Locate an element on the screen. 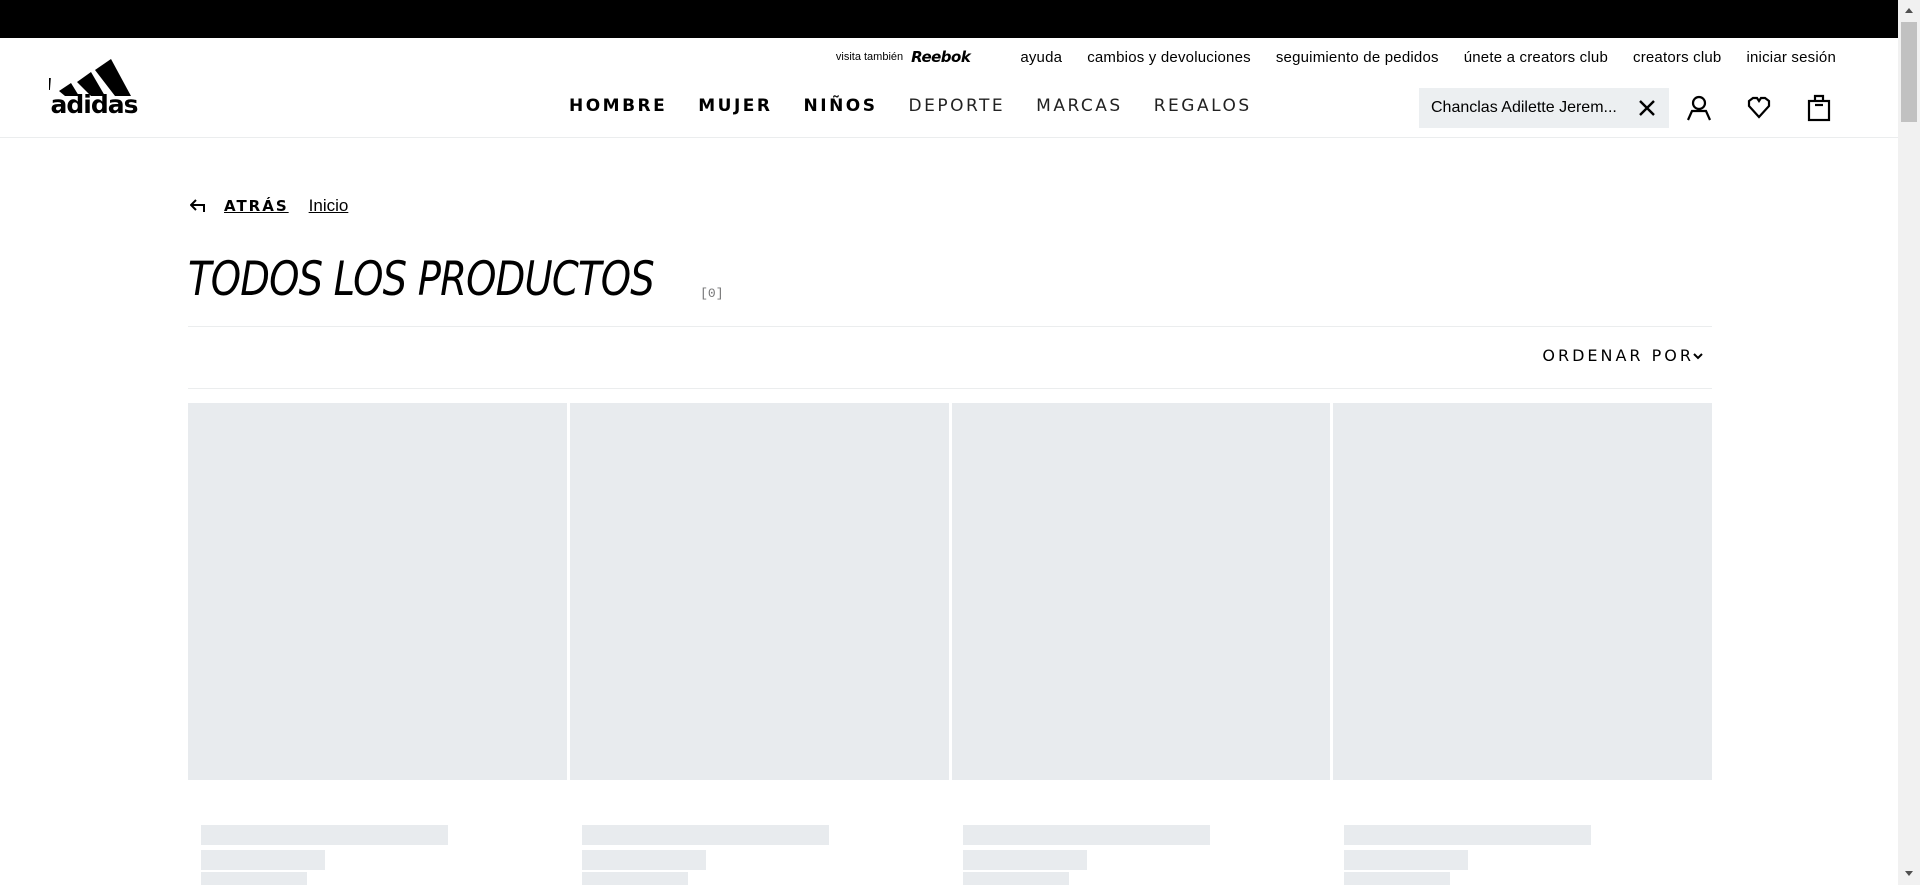 The image size is (1920, 885). back-button: ATRÁS is located at coordinates (239, 206).